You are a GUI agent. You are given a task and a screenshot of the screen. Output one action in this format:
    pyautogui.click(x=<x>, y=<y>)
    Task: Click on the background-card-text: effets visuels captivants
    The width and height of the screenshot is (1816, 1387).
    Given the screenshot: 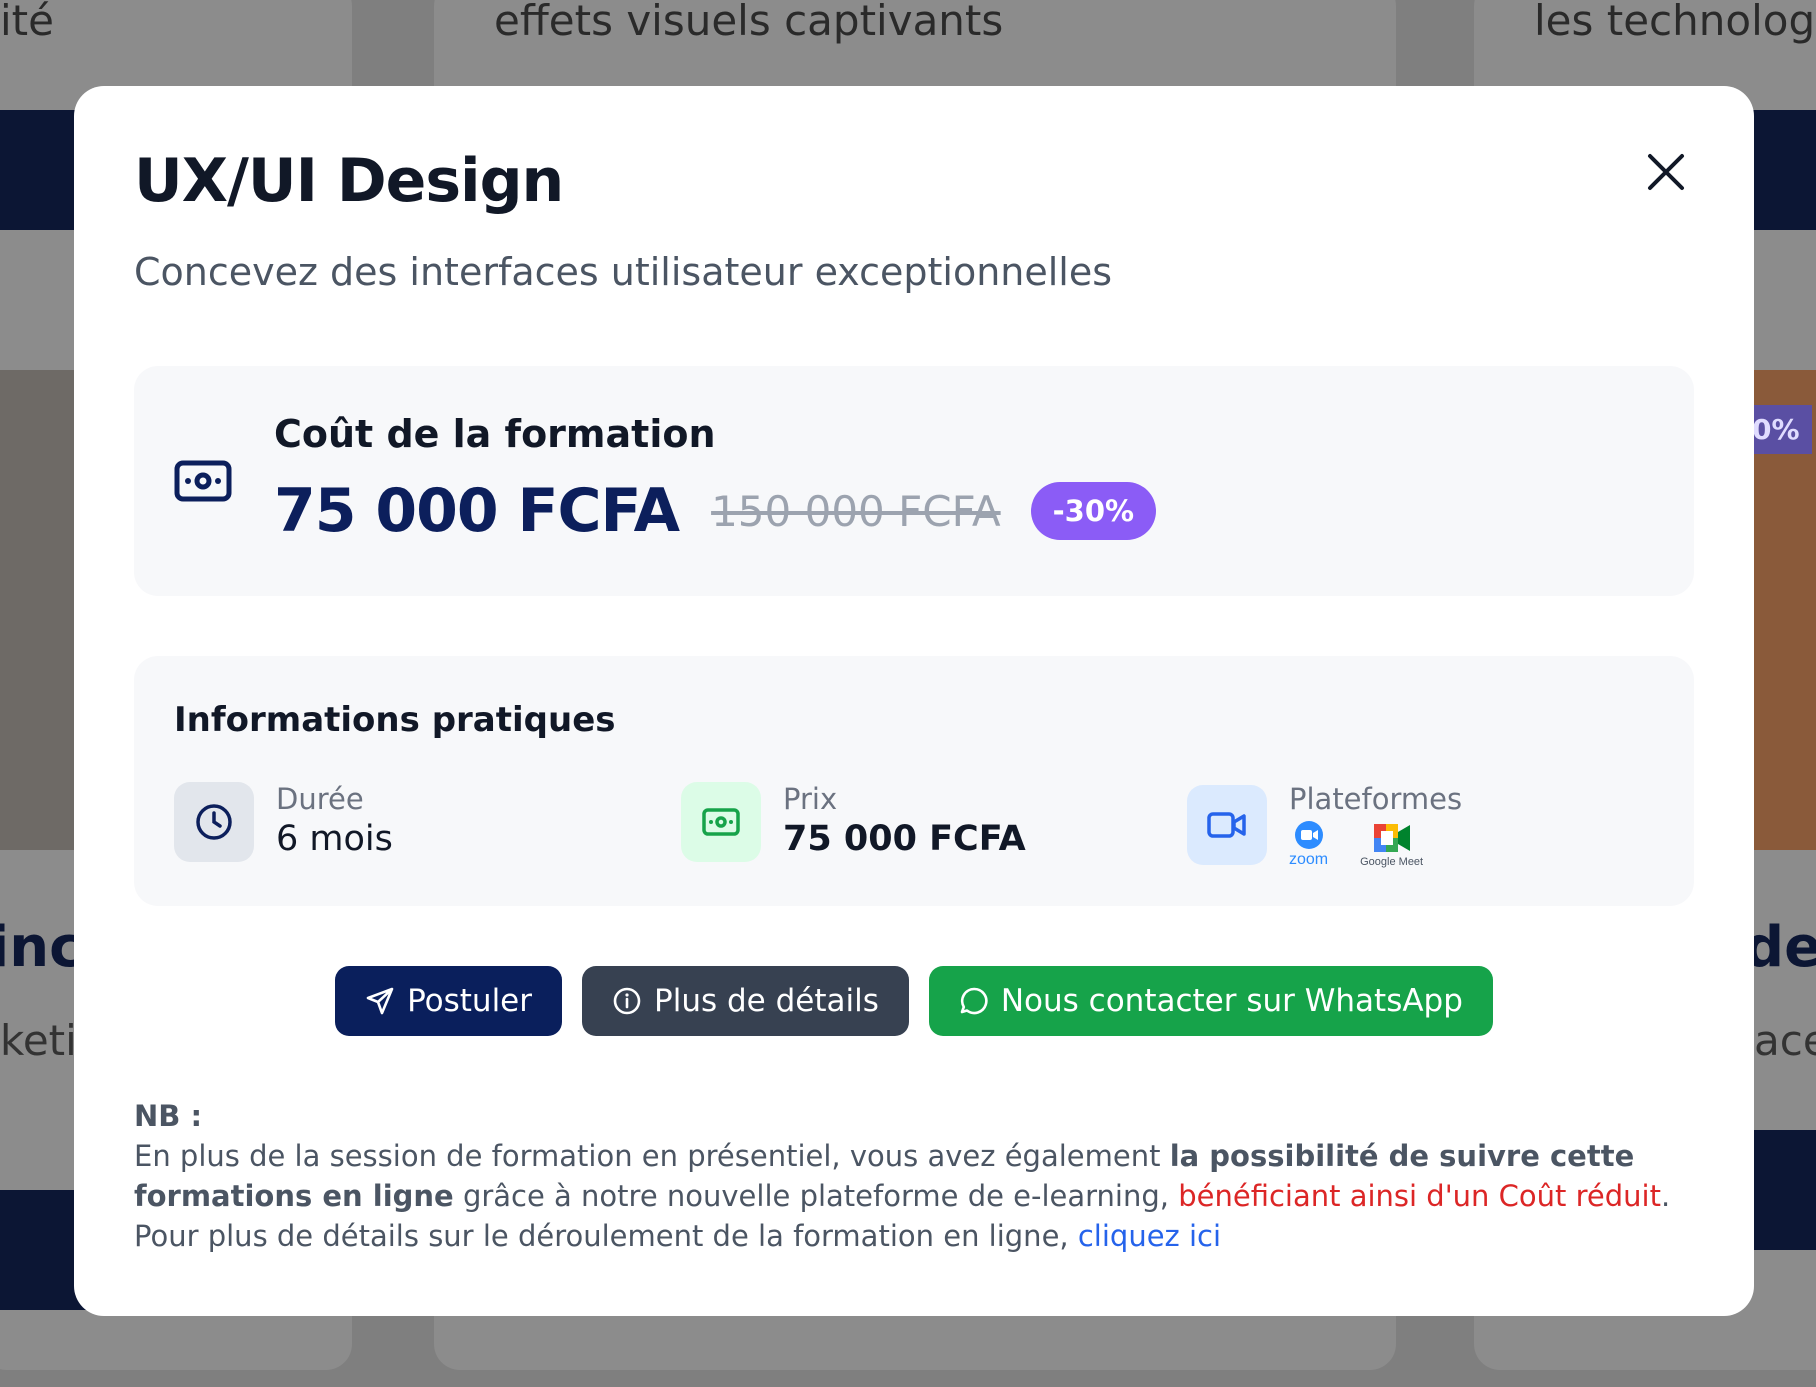 What is the action you would take?
    pyautogui.click(x=749, y=22)
    